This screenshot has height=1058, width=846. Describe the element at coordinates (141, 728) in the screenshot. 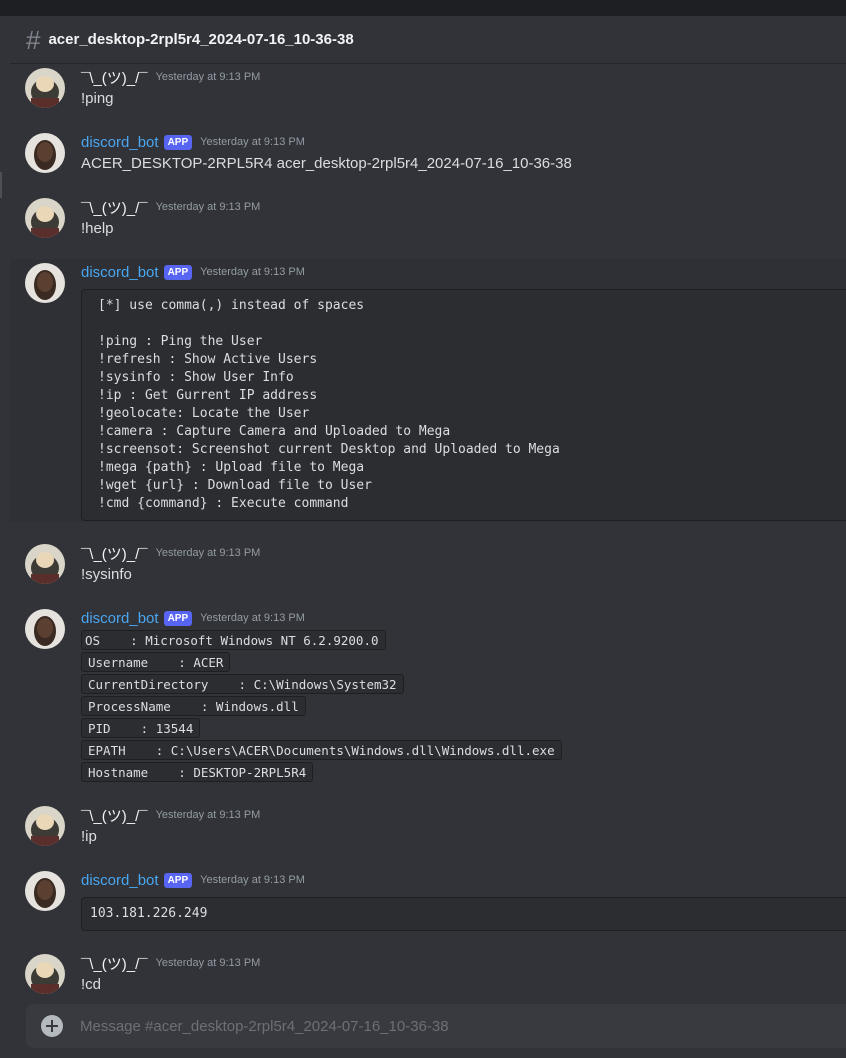

I see `sysinfo-pid: PID : 13544` at that location.